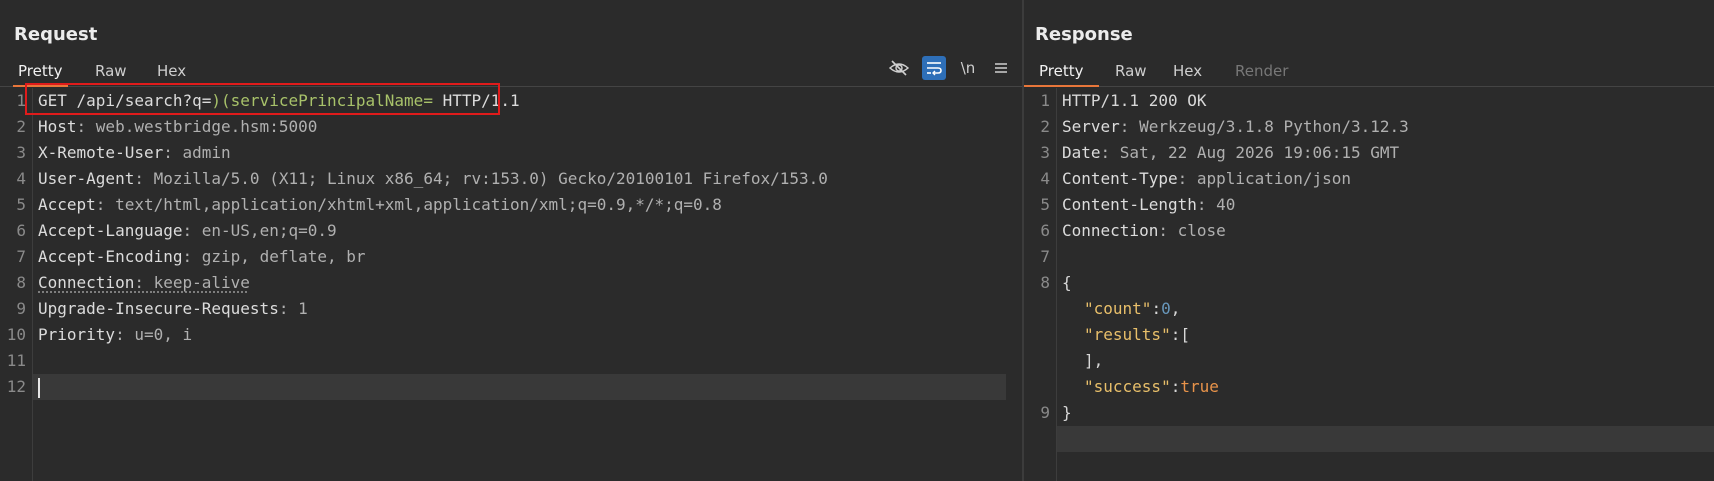 Image resolution: width=1714 pixels, height=481 pixels. Describe the element at coordinates (525, 335) in the screenshot. I see `header-line: Priority: u=0, i` at that location.